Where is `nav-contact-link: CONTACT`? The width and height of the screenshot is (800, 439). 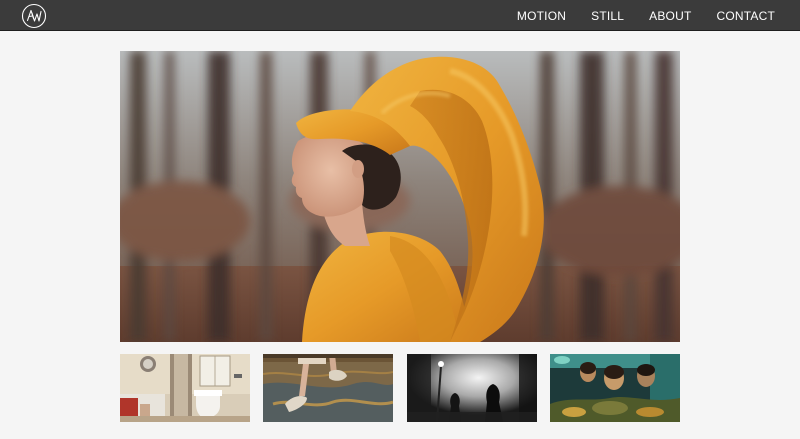
nav-contact-link: CONTACT is located at coordinates (745, 16).